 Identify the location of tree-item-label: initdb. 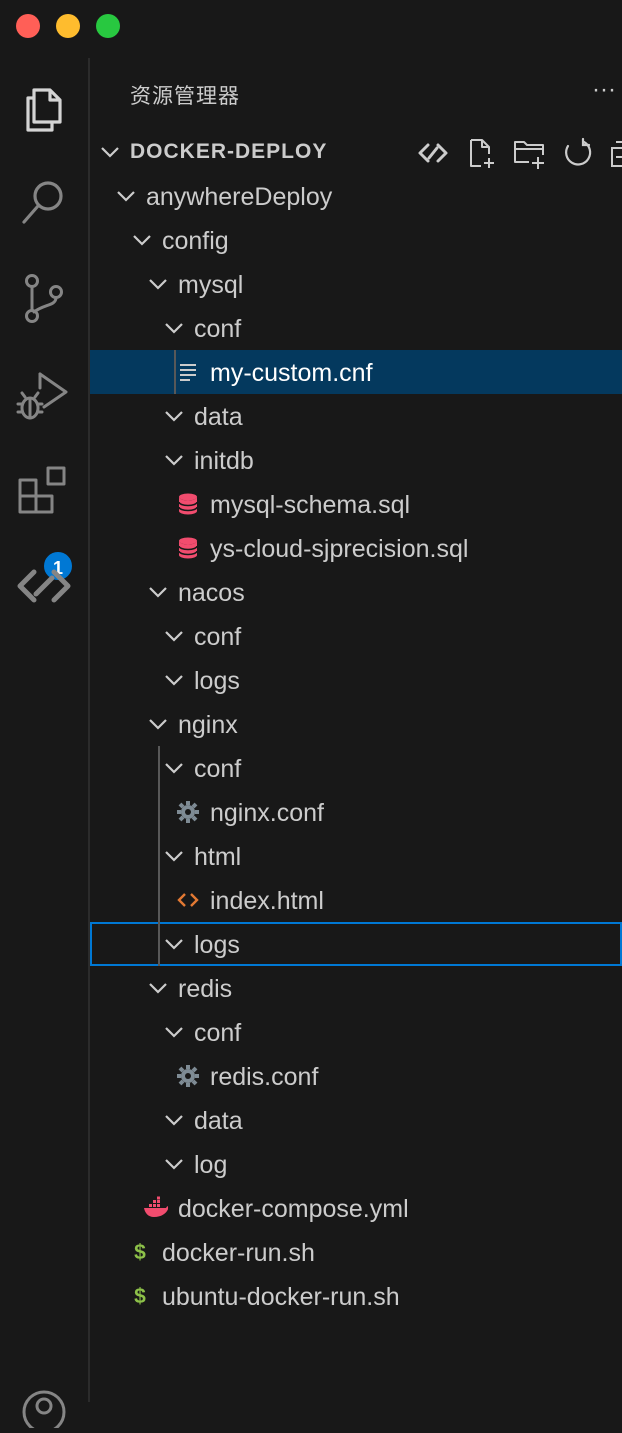
(224, 461).